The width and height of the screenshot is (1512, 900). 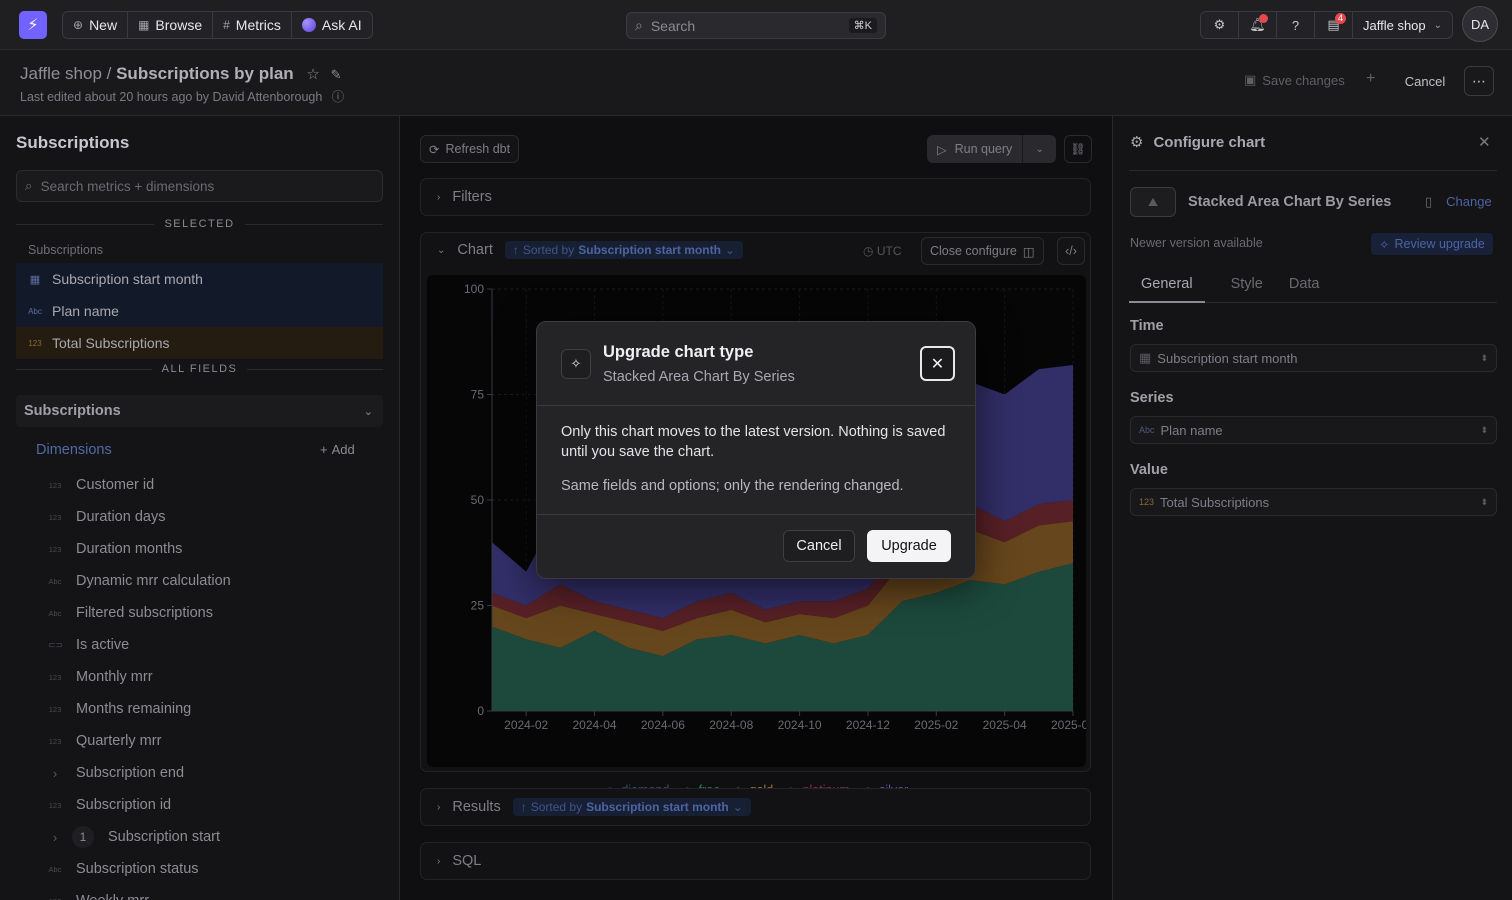 What do you see at coordinates (434, 149) in the screenshot?
I see `refresh-icon: ⟳` at bounding box center [434, 149].